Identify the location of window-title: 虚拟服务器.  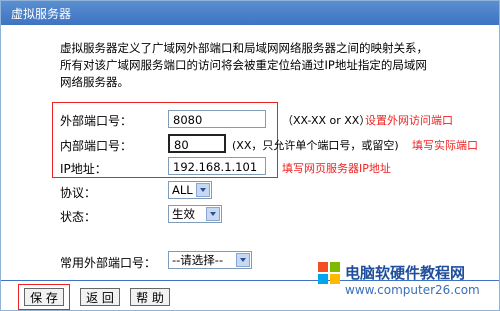
(41, 14).